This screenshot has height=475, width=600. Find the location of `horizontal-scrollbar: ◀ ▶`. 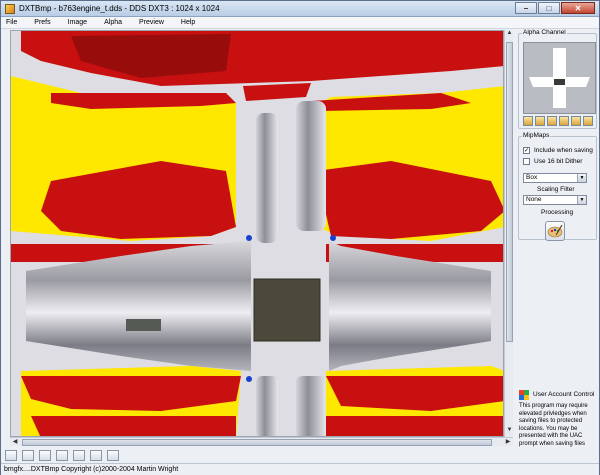

horizontal-scrollbar: ◀ ▶ is located at coordinates (261, 441).